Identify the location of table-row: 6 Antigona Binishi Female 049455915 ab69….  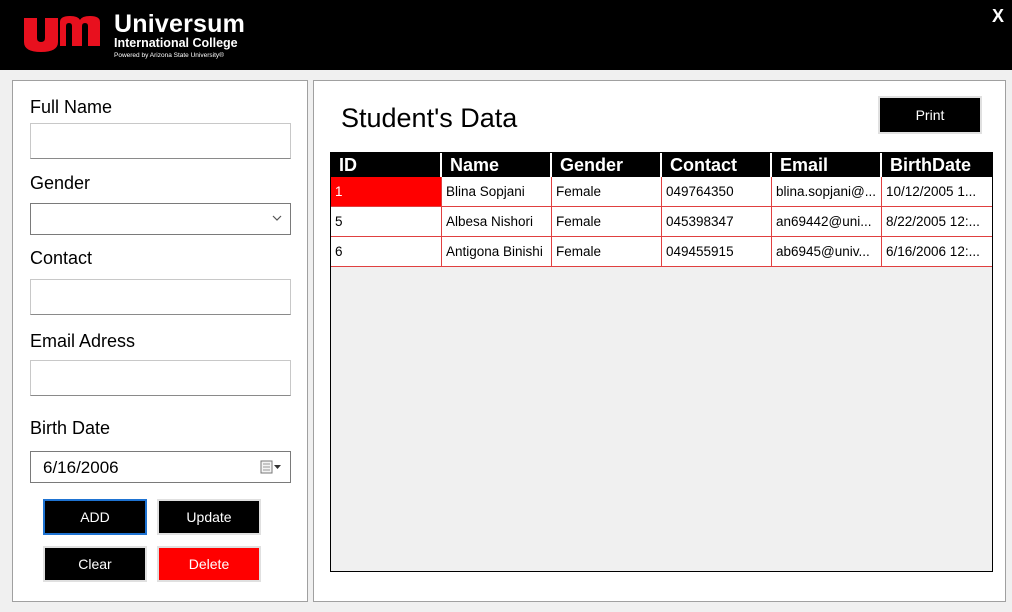
(661, 252).